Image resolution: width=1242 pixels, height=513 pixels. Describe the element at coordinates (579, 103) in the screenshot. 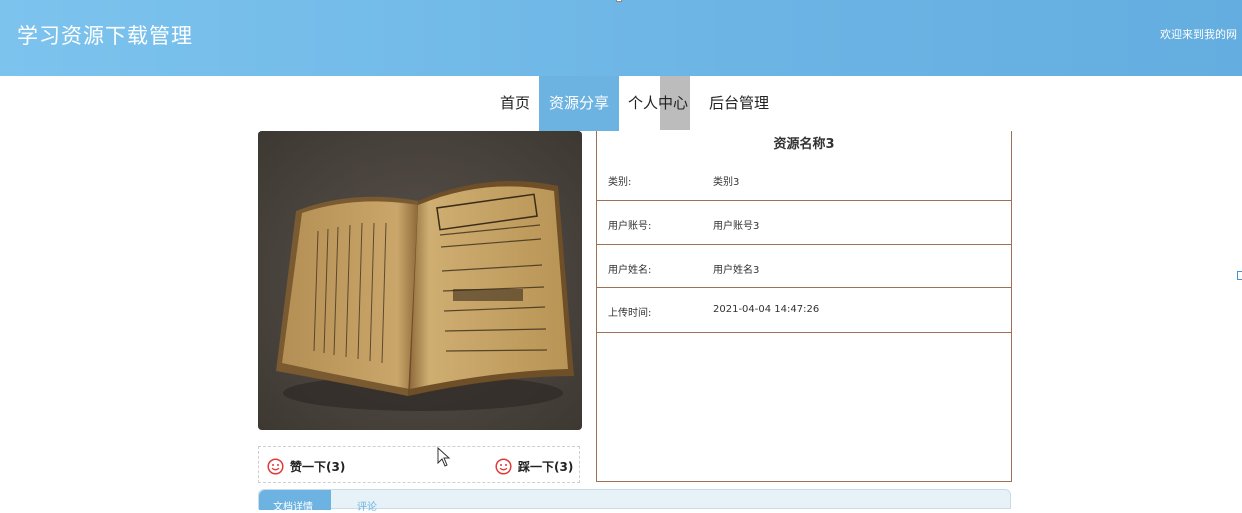

I see `nav-resource-share: 资源分享` at that location.